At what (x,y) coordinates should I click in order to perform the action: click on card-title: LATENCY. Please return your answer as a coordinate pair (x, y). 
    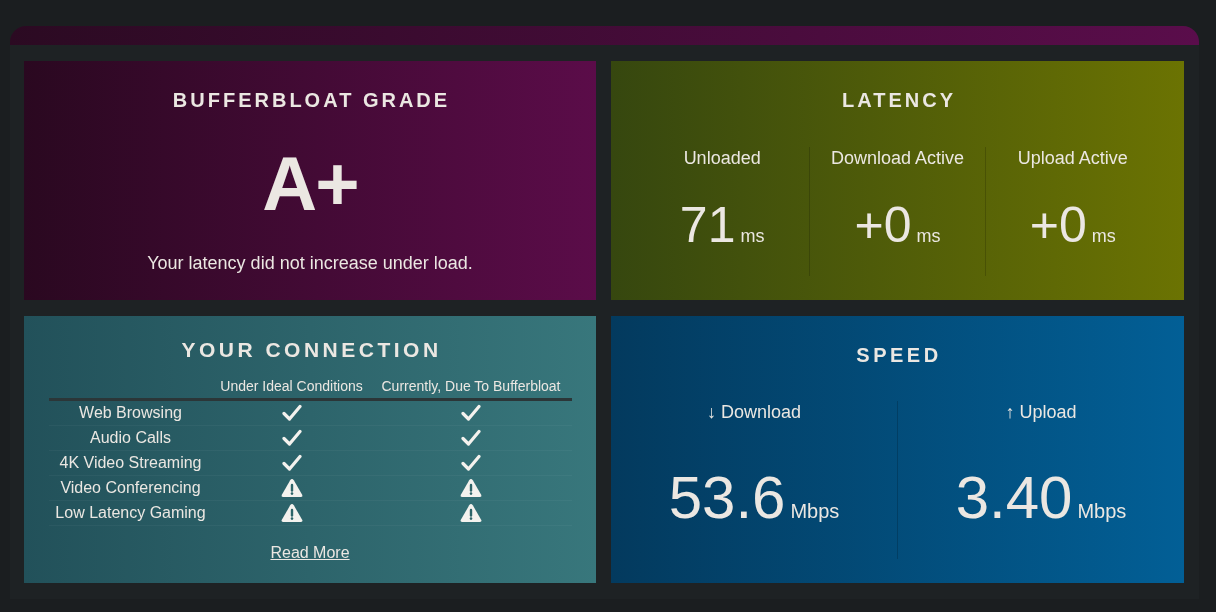
    Looking at the image, I should click on (898, 100).